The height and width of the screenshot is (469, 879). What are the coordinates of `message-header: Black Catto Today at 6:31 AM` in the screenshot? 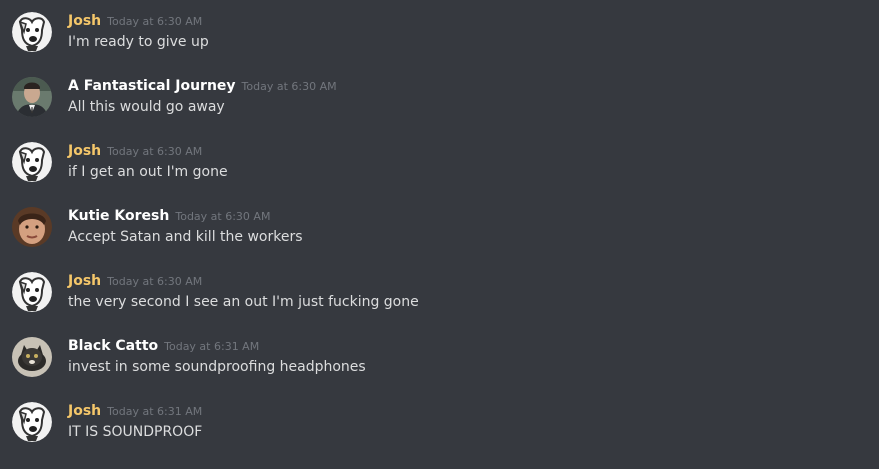 It's located at (163, 346).